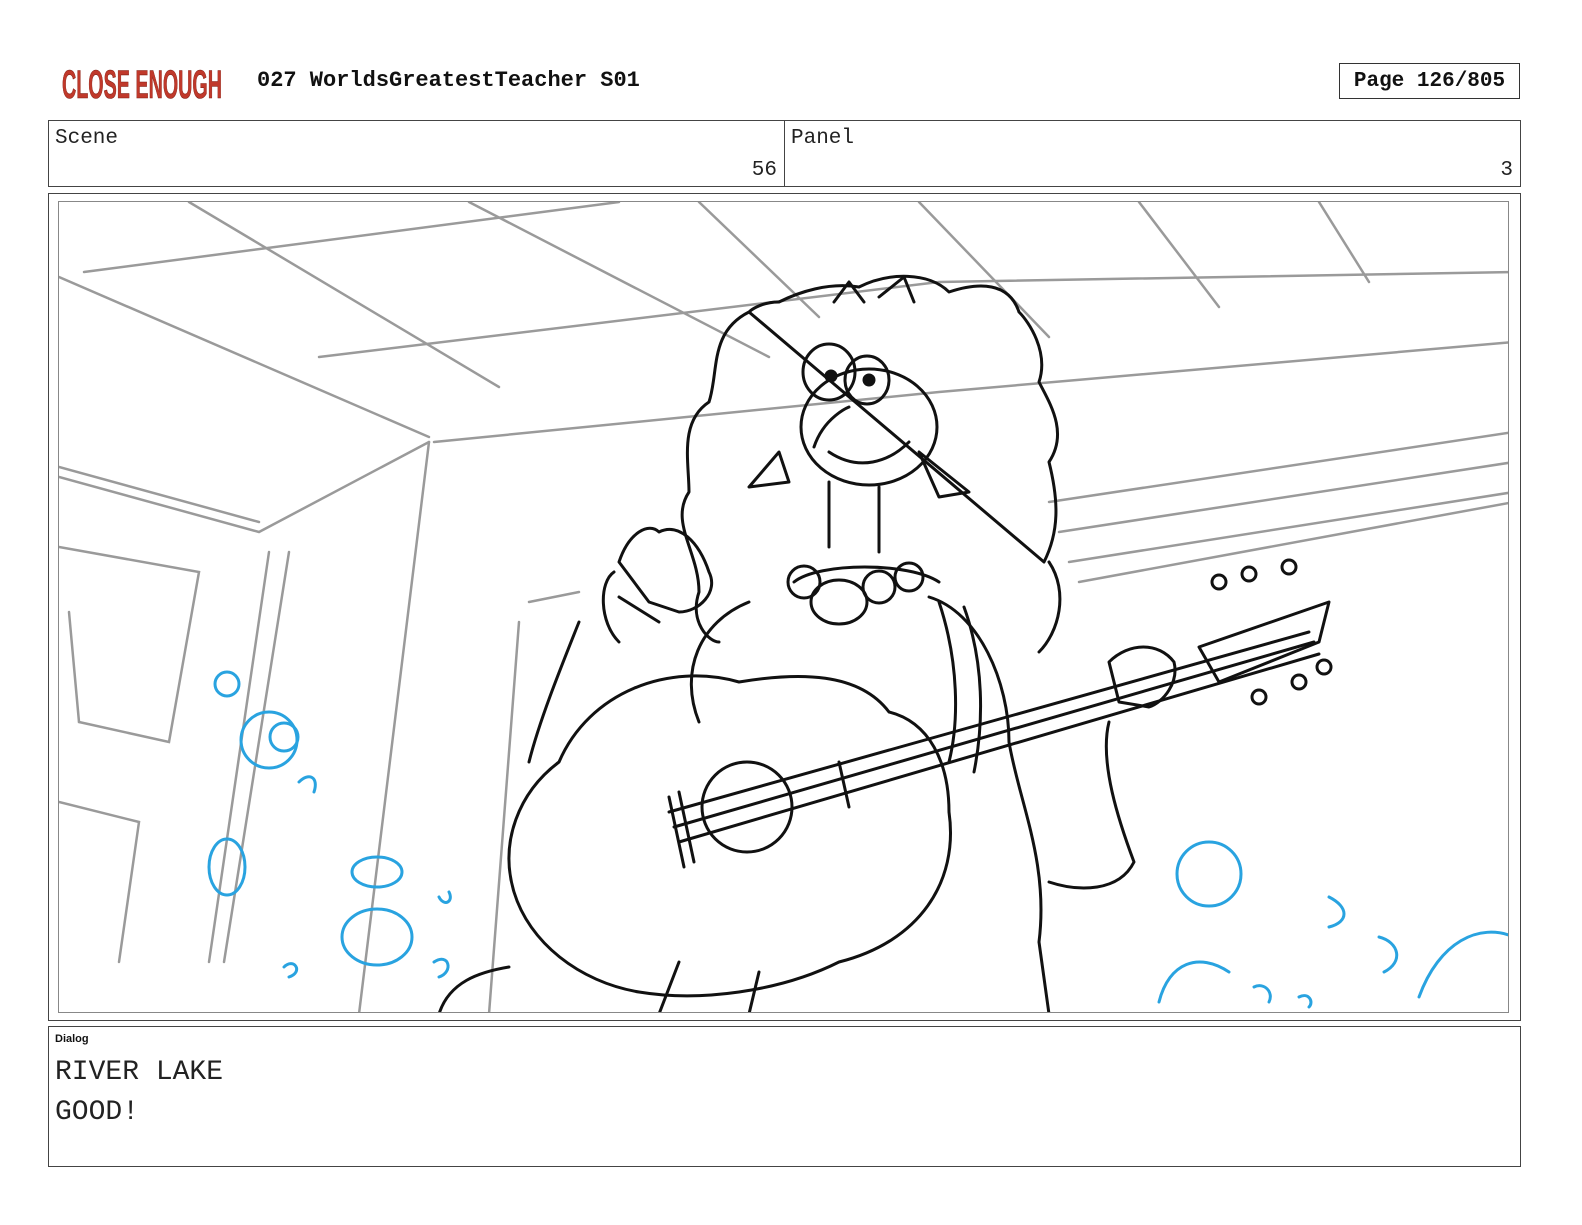  I want to click on dialog-line: GOOD!, so click(97, 1112).